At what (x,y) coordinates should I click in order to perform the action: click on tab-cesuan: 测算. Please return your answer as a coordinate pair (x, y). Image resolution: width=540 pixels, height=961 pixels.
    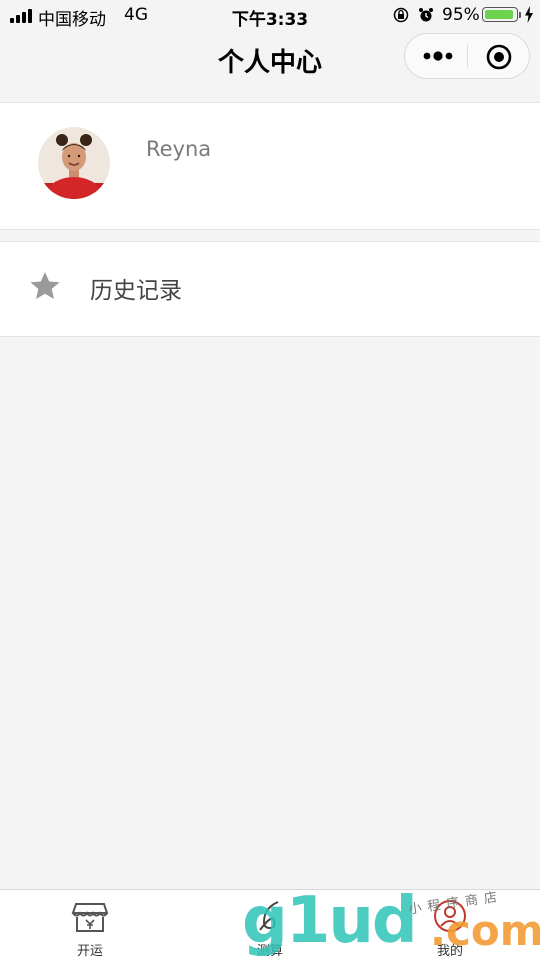
    Looking at the image, I should click on (270, 925).